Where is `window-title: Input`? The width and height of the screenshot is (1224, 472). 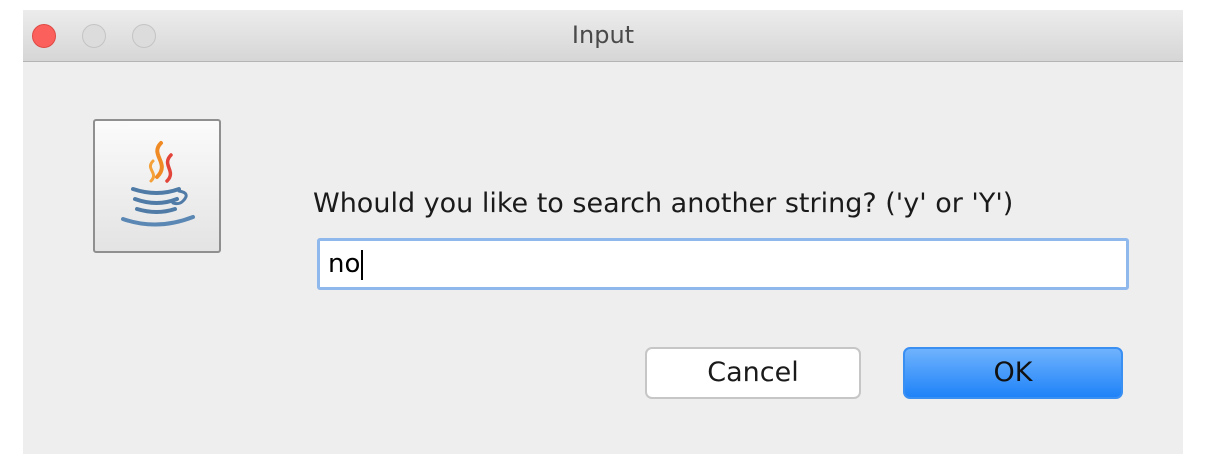 window-title: Input is located at coordinates (603, 35).